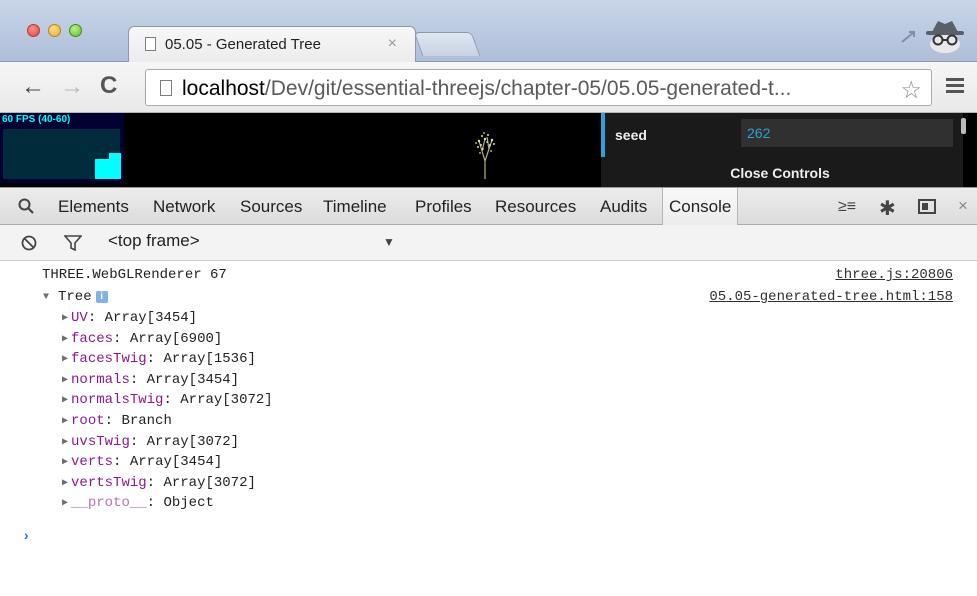 The height and width of the screenshot is (596, 977). Describe the element at coordinates (129, 318) in the screenshot. I see `object-property-row: ▶ UV: Array[3454]` at that location.